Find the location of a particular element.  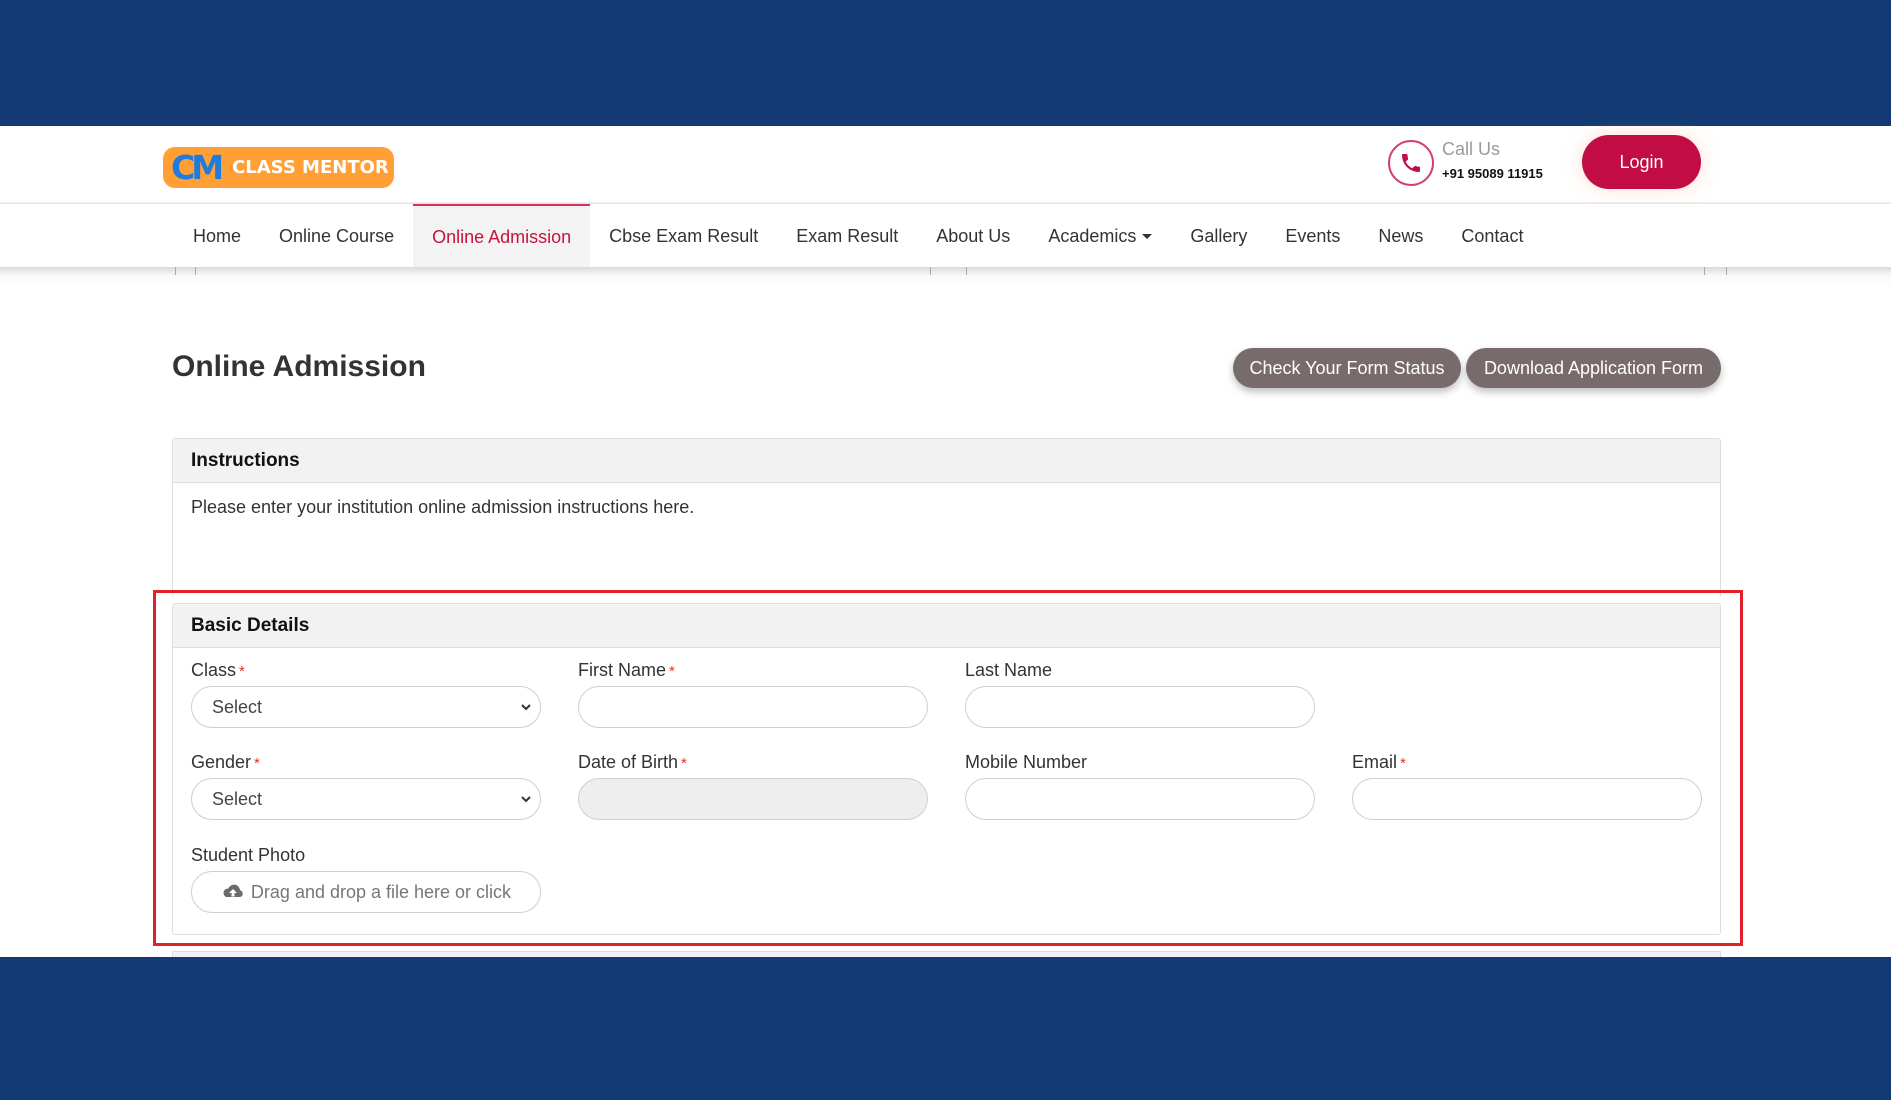

nav-label: About Us is located at coordinates (973, 235).